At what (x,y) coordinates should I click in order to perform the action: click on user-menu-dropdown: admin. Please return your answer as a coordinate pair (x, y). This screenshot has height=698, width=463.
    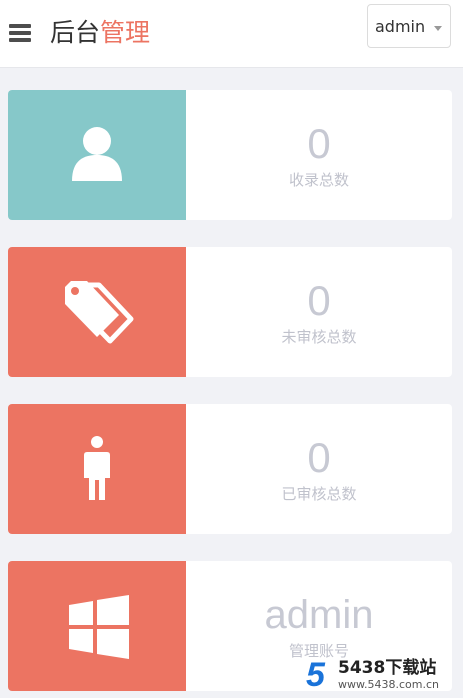
    Looking at the image, I should click on (409, 26).